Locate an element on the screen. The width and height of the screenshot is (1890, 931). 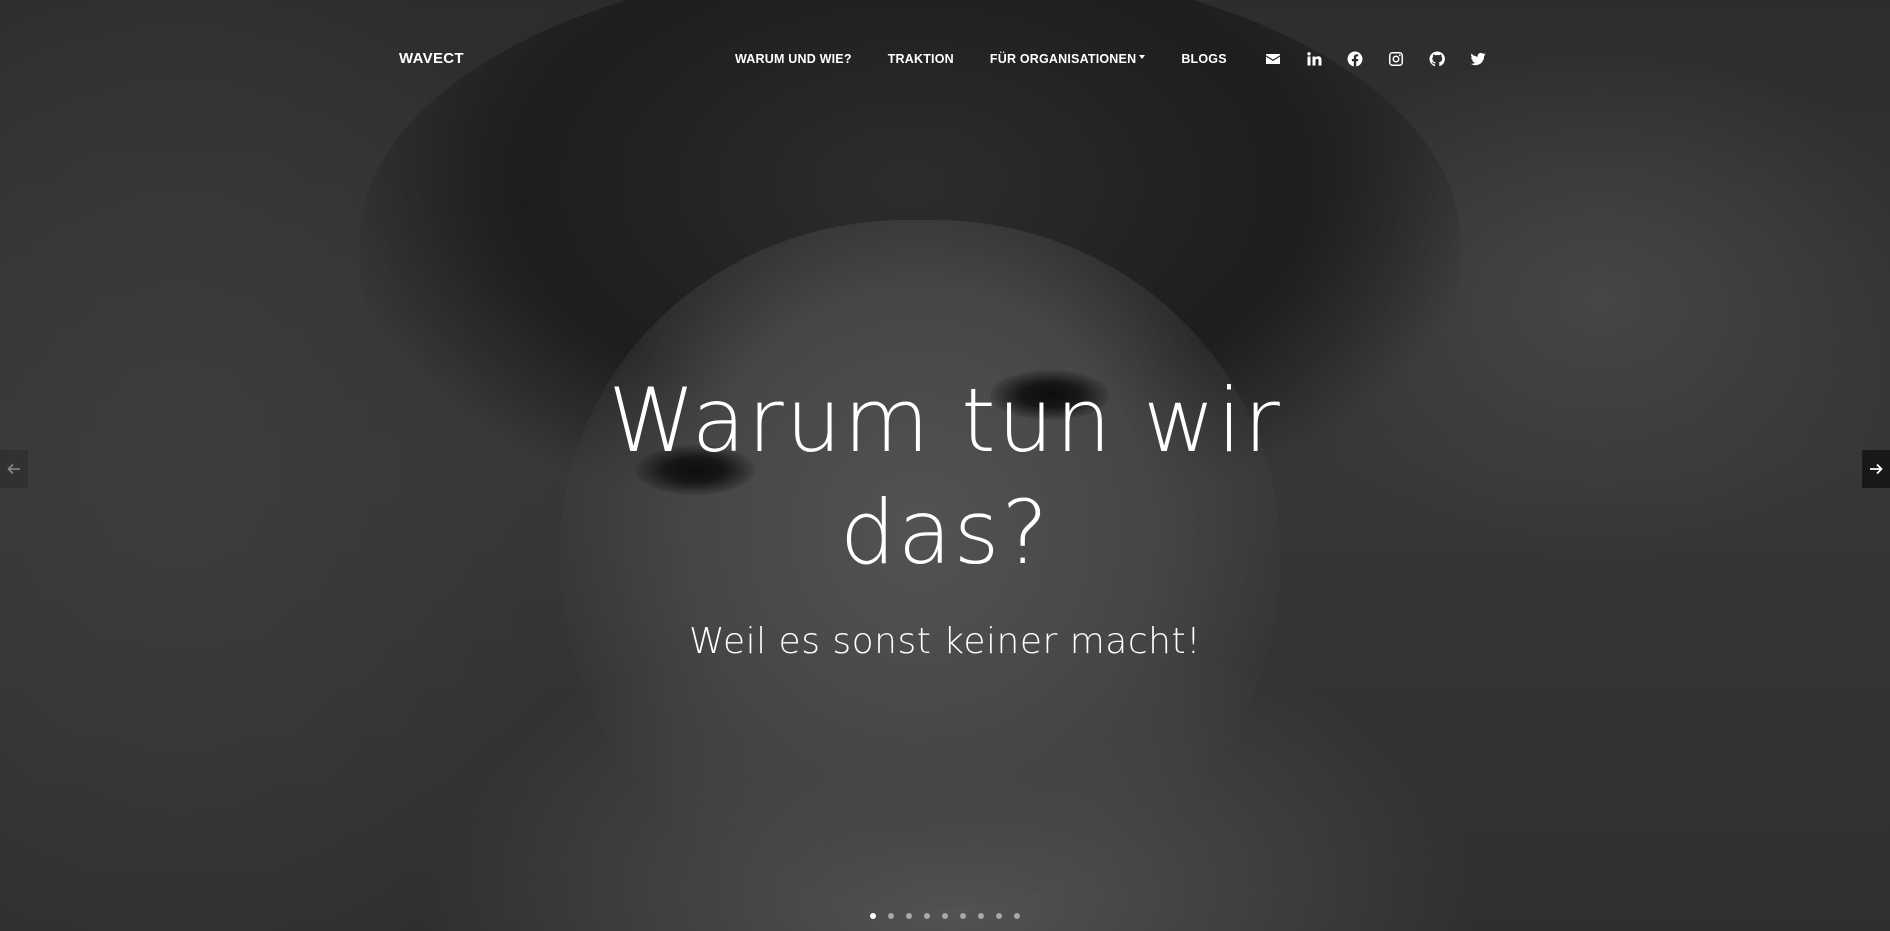
social-links is located at coordinates (1387, 59).